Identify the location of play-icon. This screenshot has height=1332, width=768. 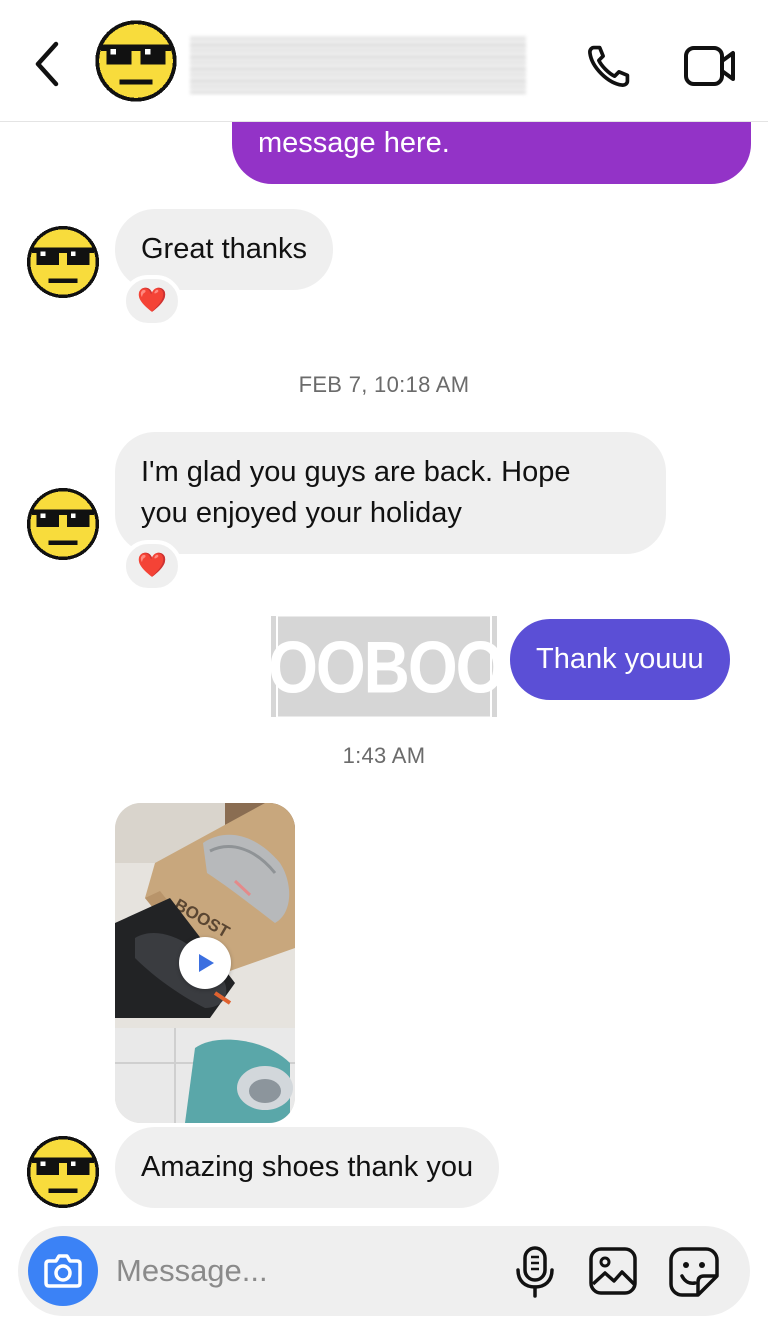
(206, 963).